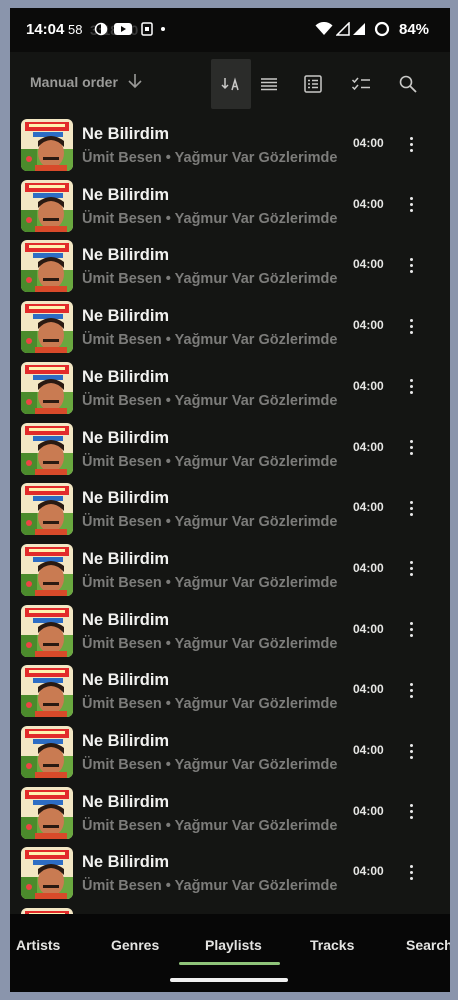 The height and width of the screenshot is (1000, 458). I want to click on reorder-icon, so click(230, 84).